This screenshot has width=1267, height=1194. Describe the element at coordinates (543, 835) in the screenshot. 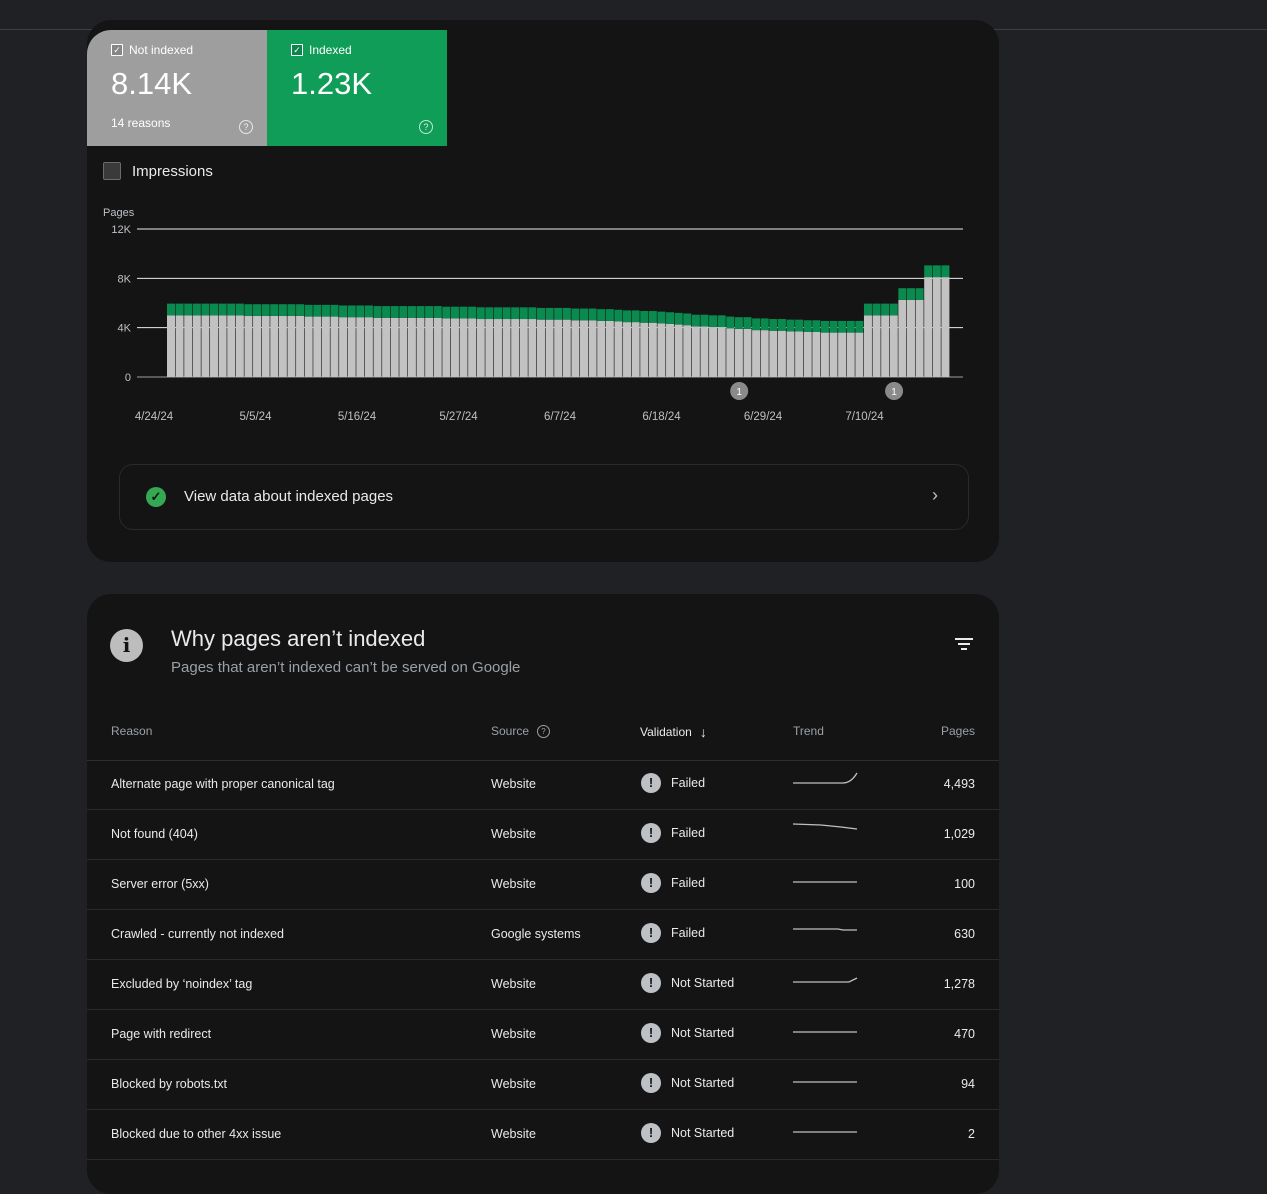

I see `table-row: Not found (404) Website! Failed 1,029` at that location.